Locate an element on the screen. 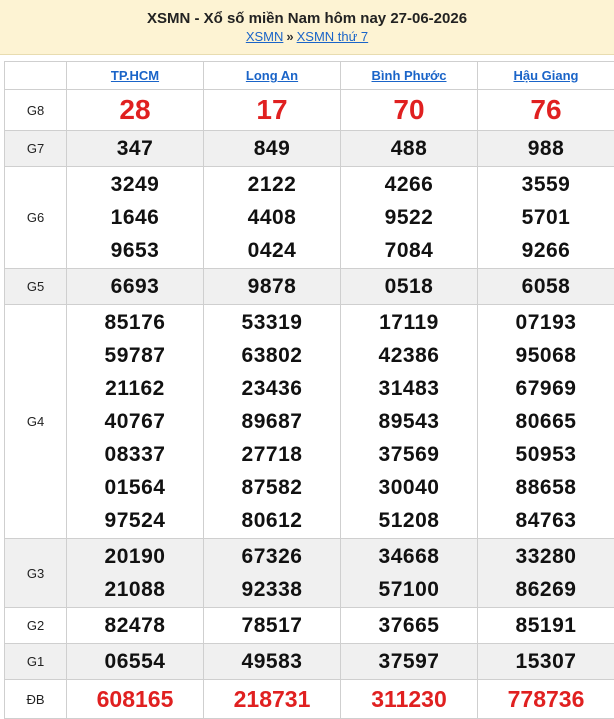  prize-number: 06554 is located at coordinates (135, 661).